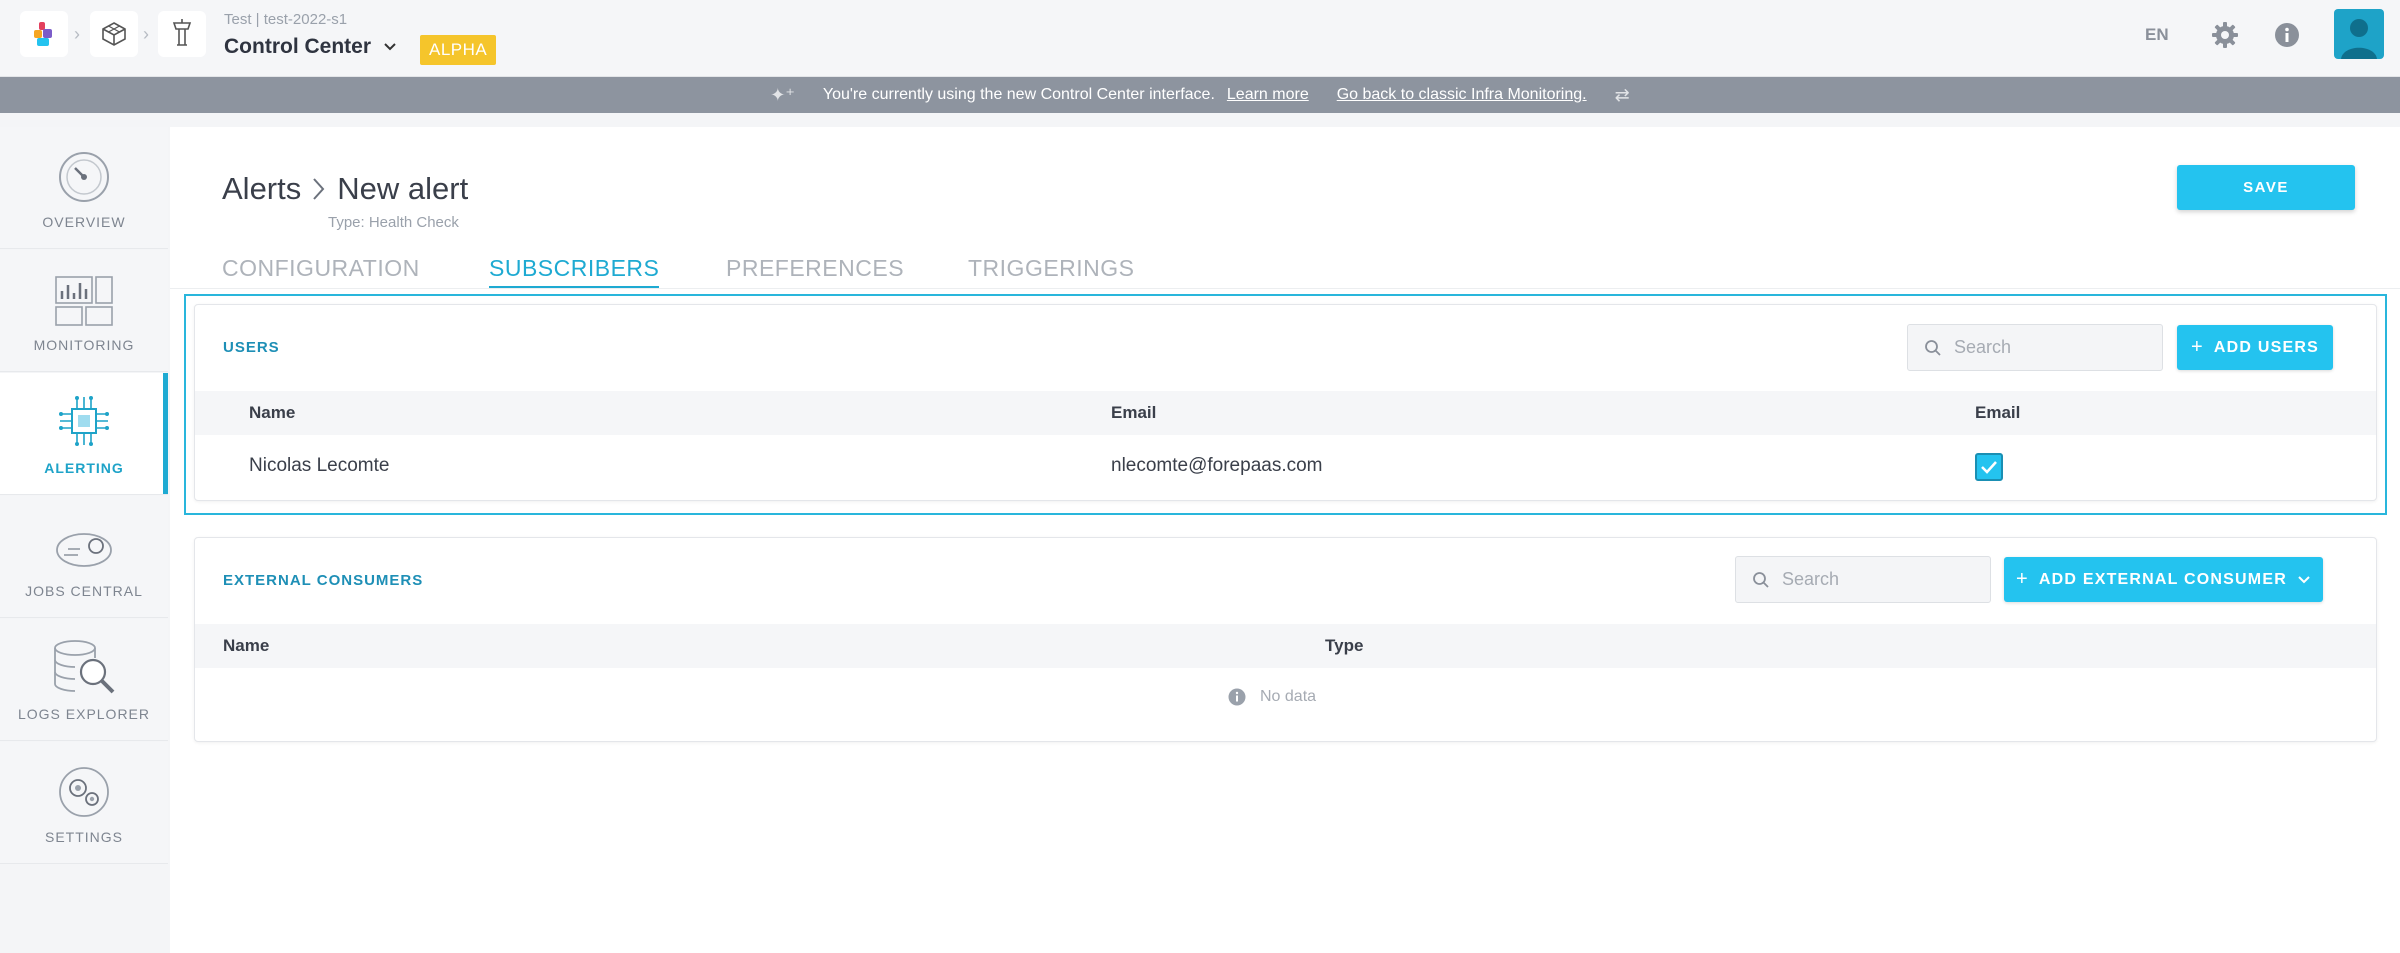  What do you see at coordinates (393, 222) in the screenshot?
I see `alert-type: Type: Health Check` at bounding box center [393, 222].